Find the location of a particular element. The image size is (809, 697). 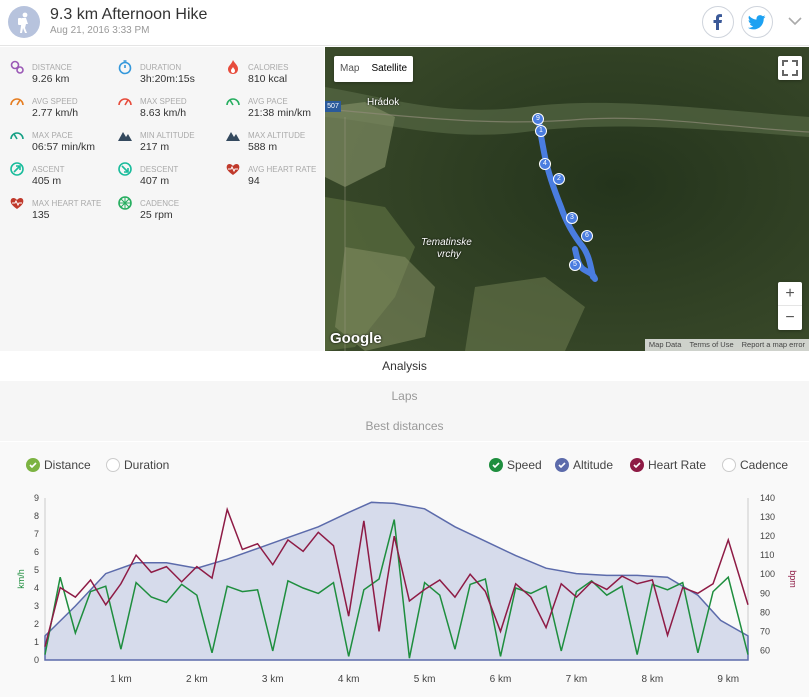

stat-avg-heart-rate: AVG HEART RATE 94 is located at coordinates (270, 172).